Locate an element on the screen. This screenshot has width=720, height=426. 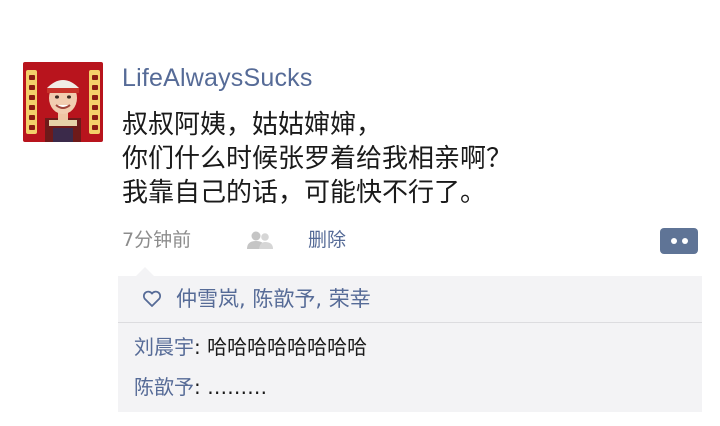
heart-icon is located at coordinates (152, 298).